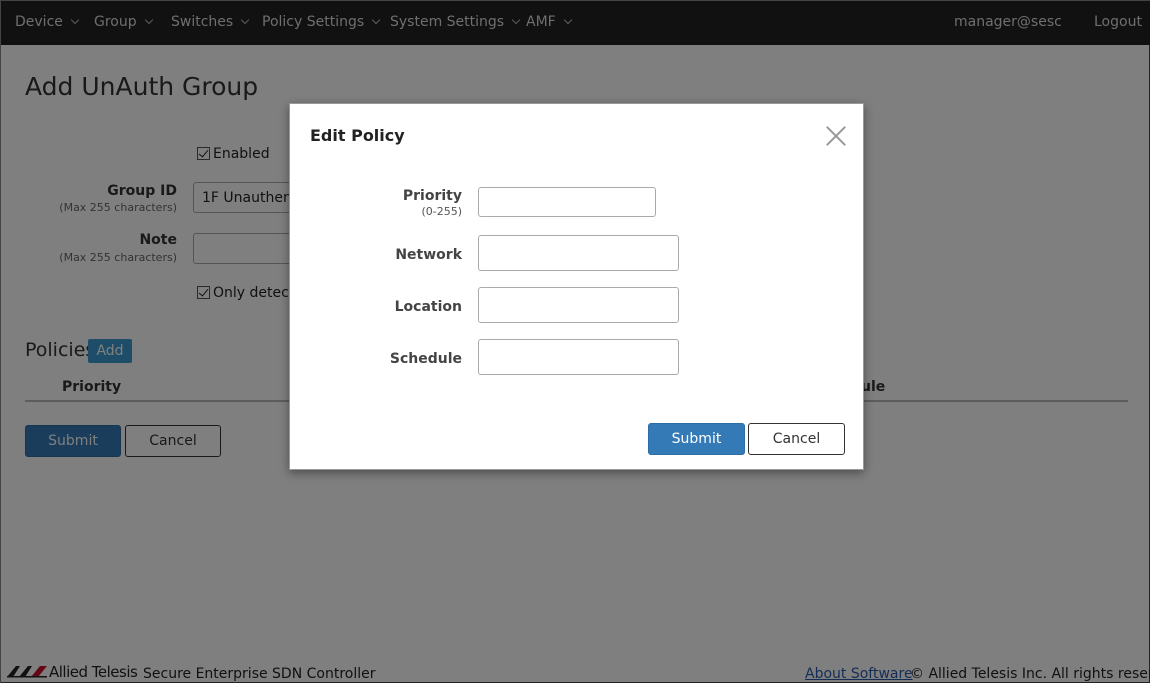  I want to click on dialog-cancel-button: Cancel, so click(796, 439).